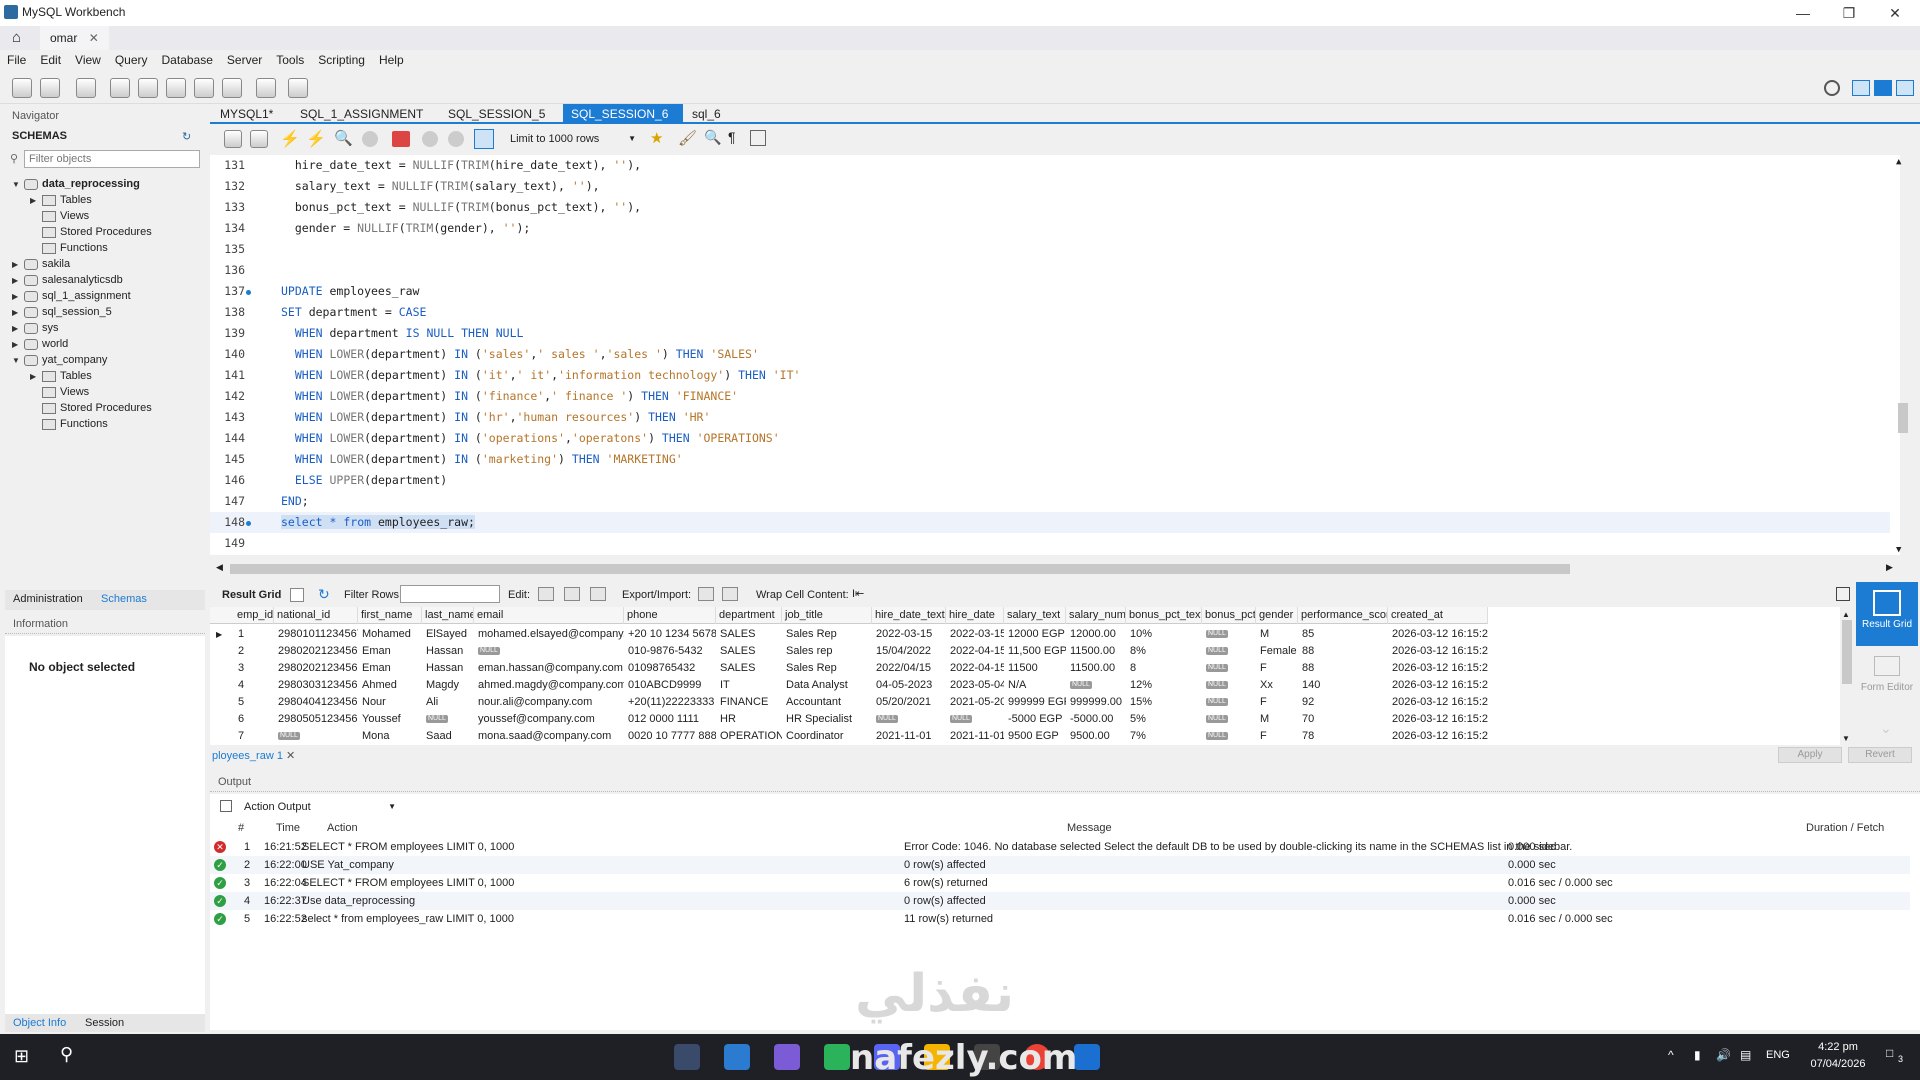 Image resolution: width=1920 pixels, height=1080 pixels. Describe the element at coordinates (1345, 702) in the screenshot. I see `table-cell: 92` at that location.